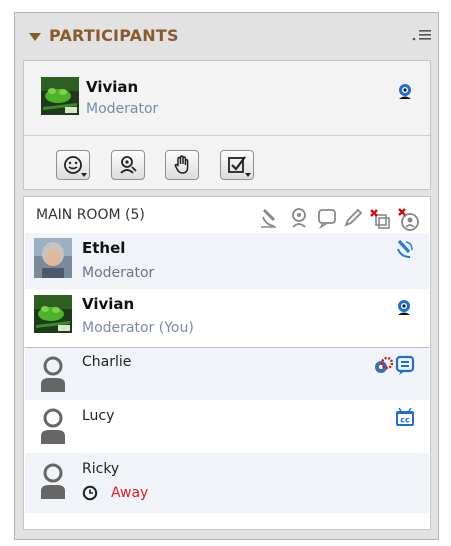 The width and height of the screenshot is (451, 546). I want to click on panel-header: PARTICIPANTS, so click(226, 36).